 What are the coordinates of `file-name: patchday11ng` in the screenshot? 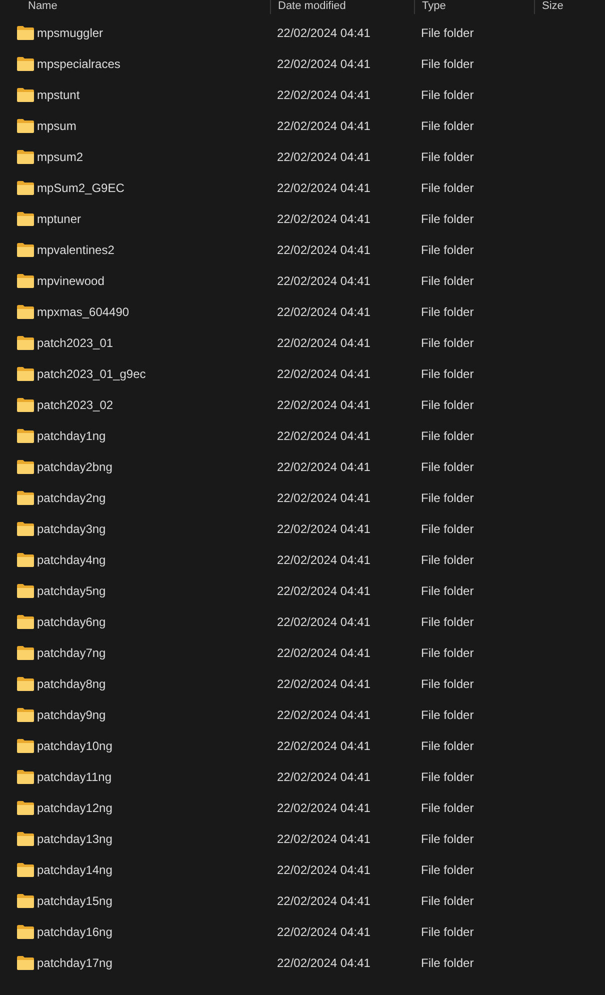 It's located at (74, 777).